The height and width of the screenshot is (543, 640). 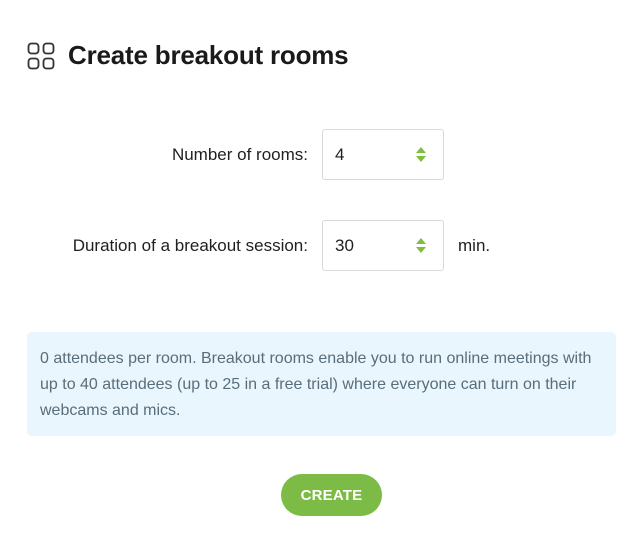 I want to click on duration-stepper: 30, so click(x=383, y=245).